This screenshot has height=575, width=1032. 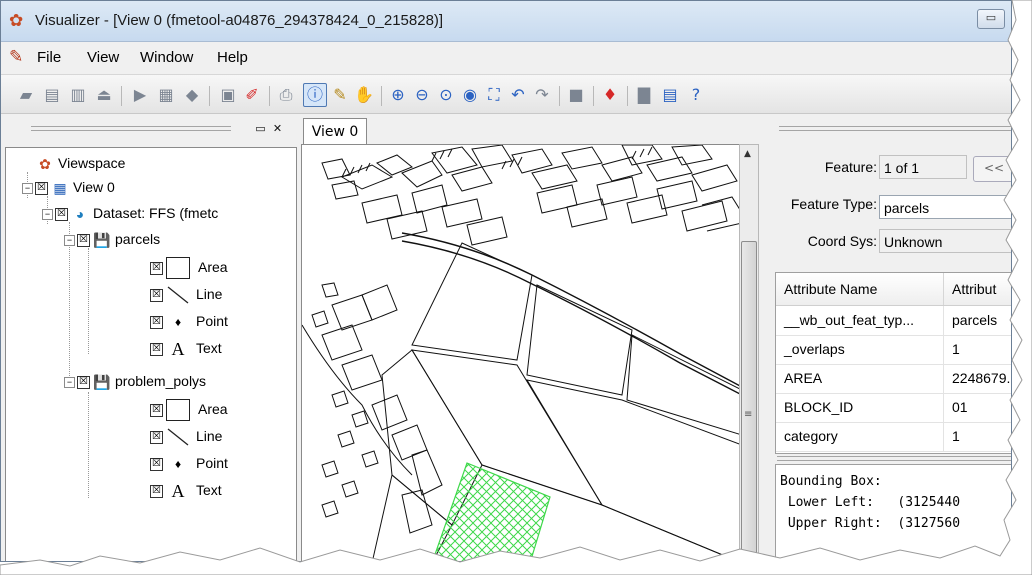 What do you see at coordinates (893, 408) in the screenshot?
I see `table-row: BLOCK_ID 01` at bounding box center [893, 408].